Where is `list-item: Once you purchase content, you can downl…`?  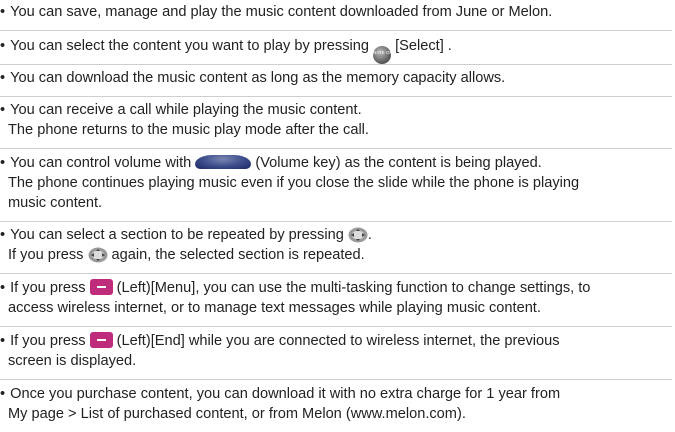 list-item: Once you purchase content, you can downl… is located at coordinates (336, 408).